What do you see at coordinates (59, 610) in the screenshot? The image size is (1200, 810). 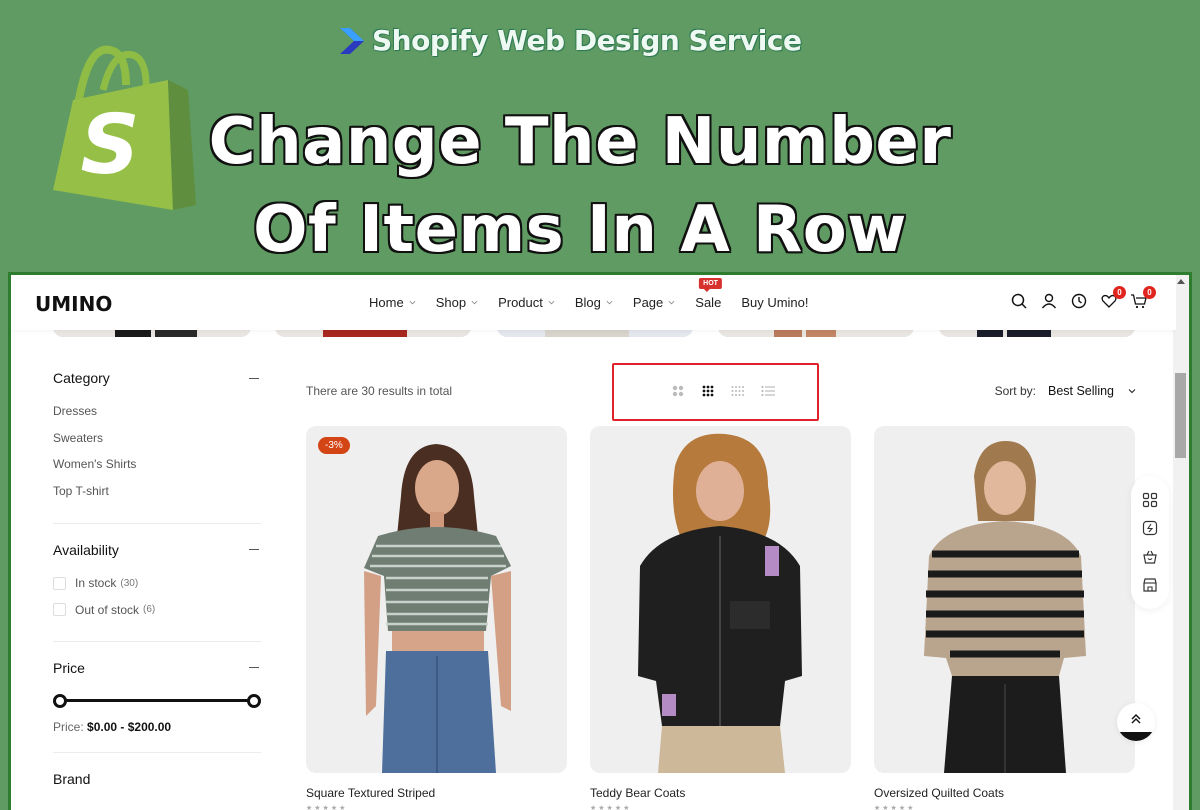 I see `out-of-stock-checkbox` at bounding box center [59, 610].